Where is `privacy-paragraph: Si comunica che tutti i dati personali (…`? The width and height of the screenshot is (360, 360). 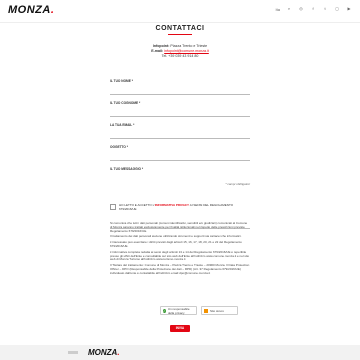 privacy-paragraph: Si comunica che tutti i dati personali (… is located at coordinates (179, 227).